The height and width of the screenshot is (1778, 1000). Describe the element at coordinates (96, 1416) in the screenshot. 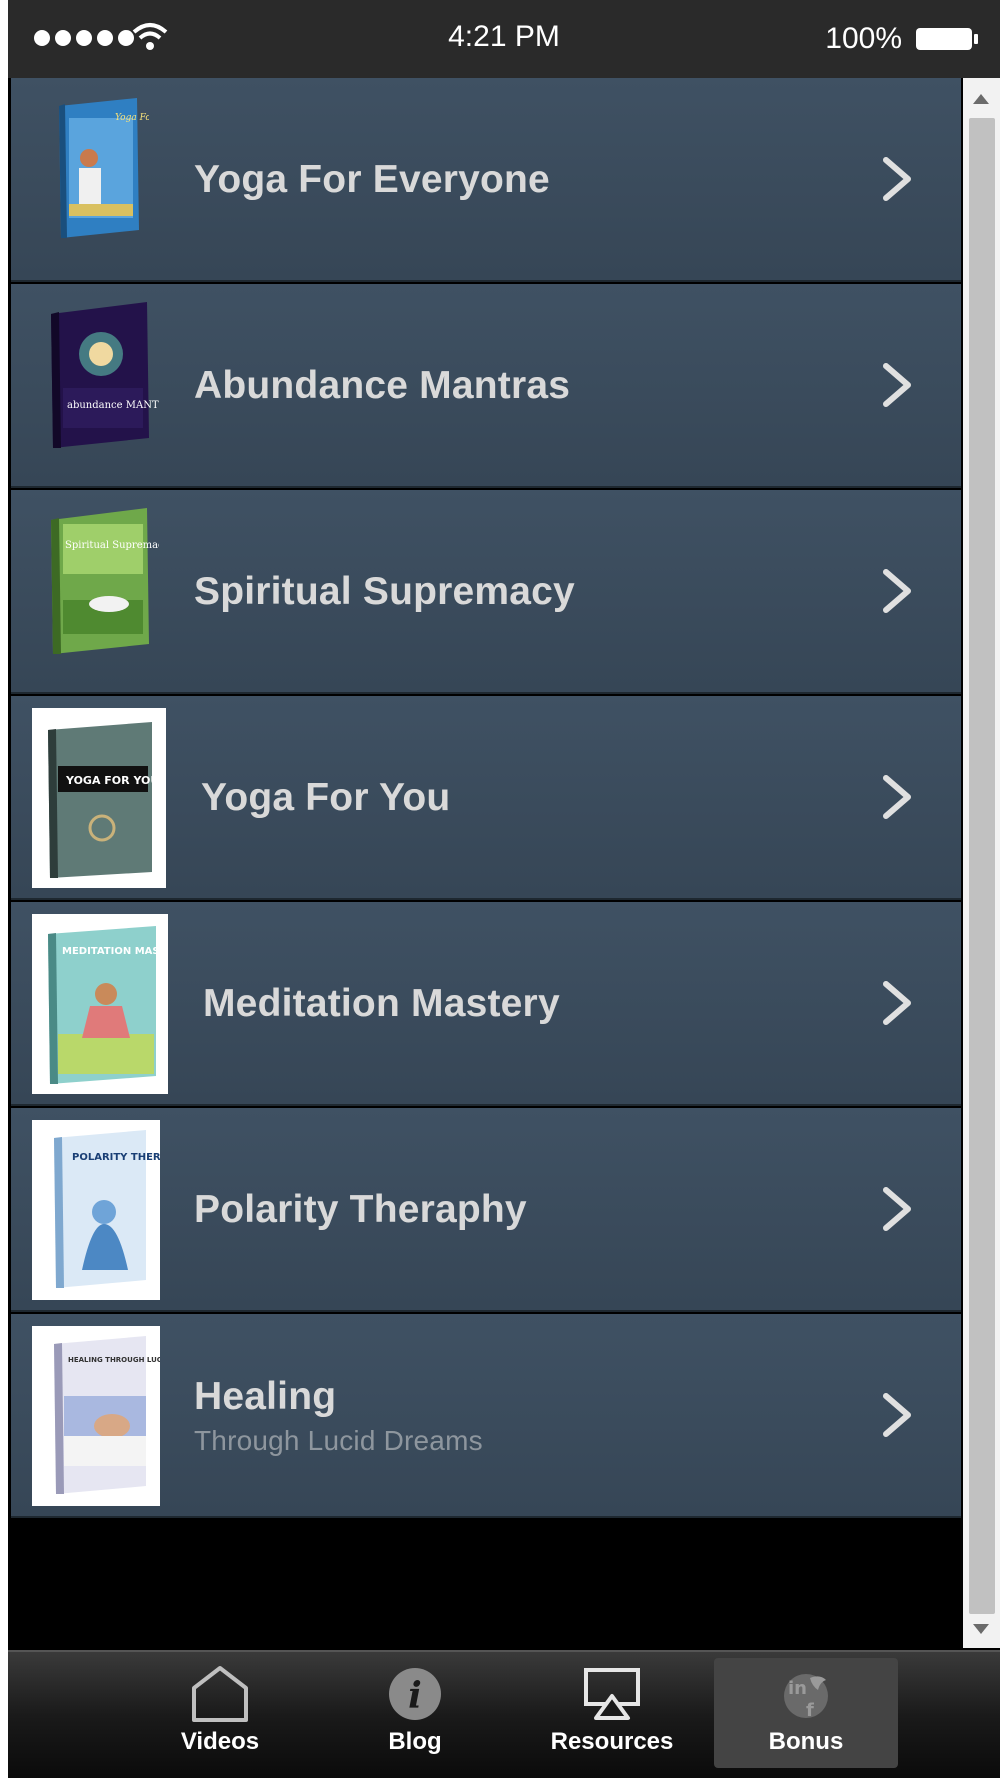

I see `book-cover-image: HEALING THROUGH LUCID DREAMS` at that location.